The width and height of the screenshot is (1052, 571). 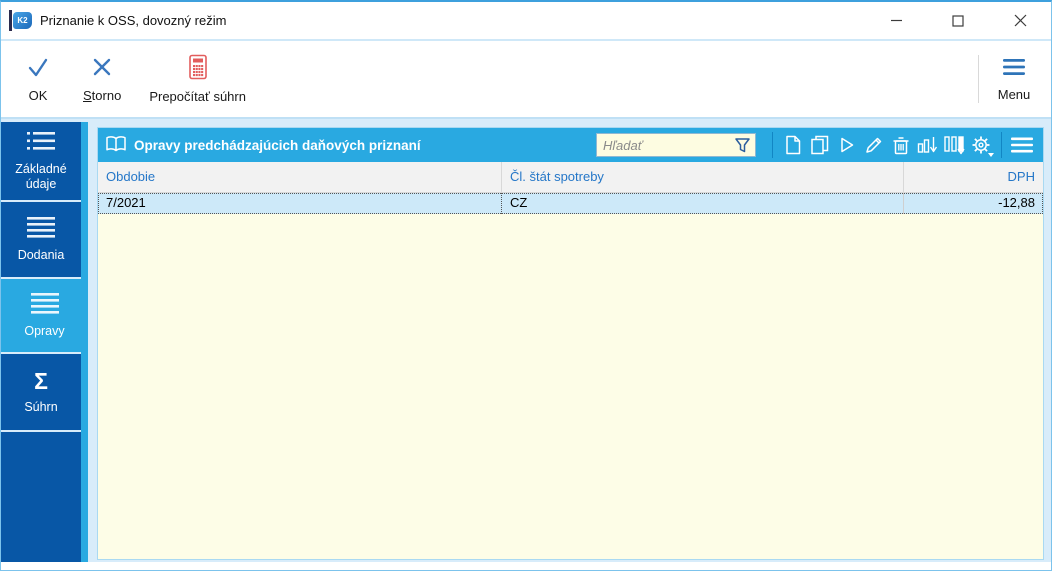 I want to click on app-logo-icon: K2, so click(x=21, y=20).